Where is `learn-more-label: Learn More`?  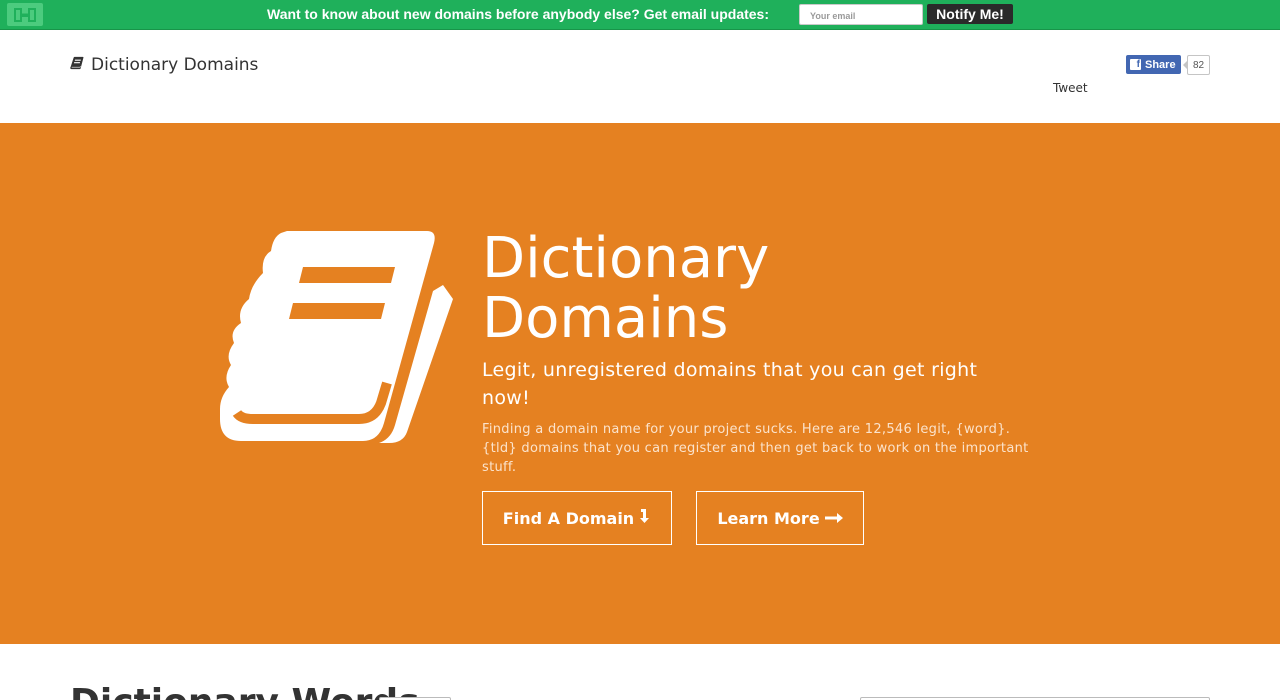
learn-more-label: Learn More is located at coordinates (768, 518).